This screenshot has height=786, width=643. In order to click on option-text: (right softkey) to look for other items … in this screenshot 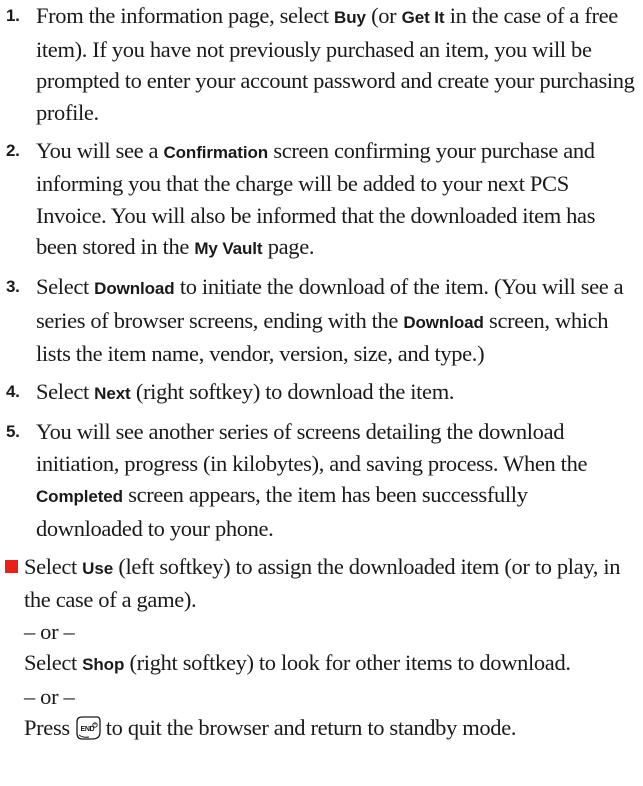, I will do `click(347, 662)`.